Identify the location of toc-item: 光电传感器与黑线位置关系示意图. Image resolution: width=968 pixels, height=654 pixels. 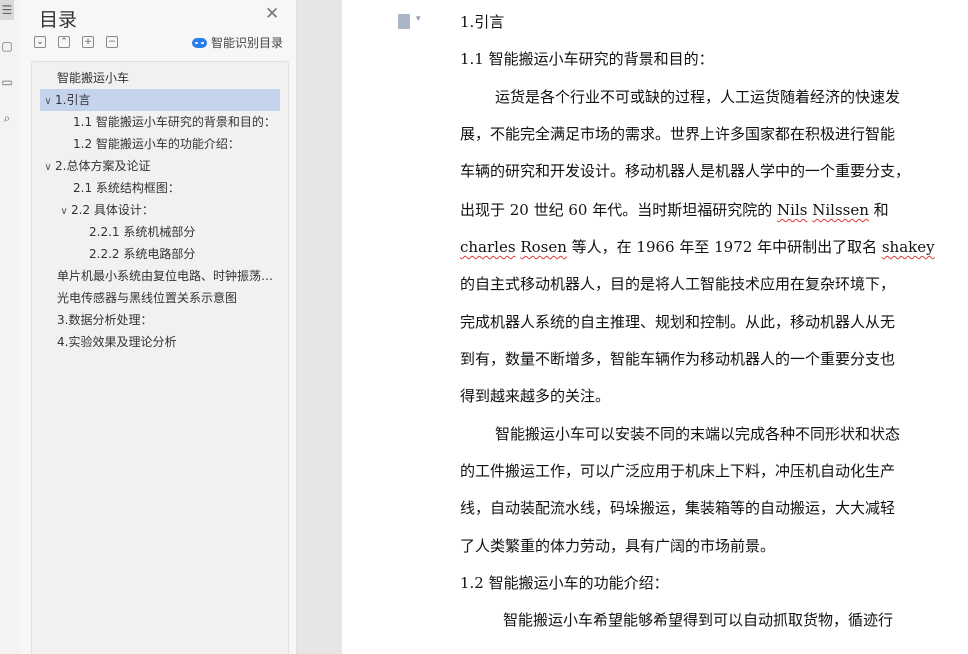
(160, 298).